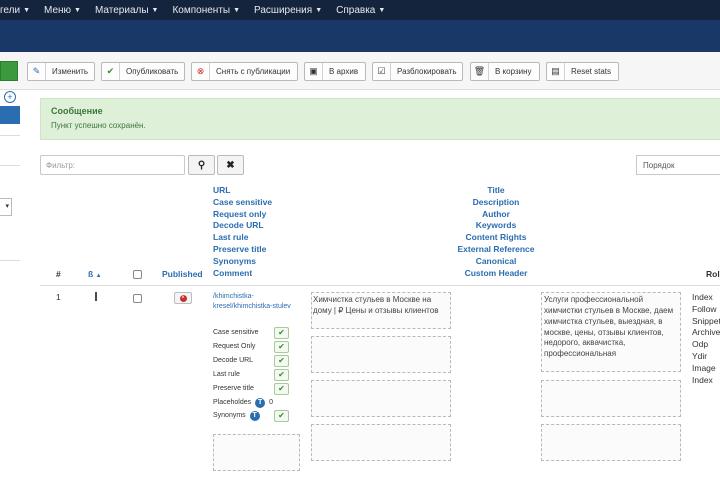 The image size is (720, 480). Describe the element at coordinates (242, 203) in the screenshot. I see `col-case-sensitive: Case sensitive` at that location.